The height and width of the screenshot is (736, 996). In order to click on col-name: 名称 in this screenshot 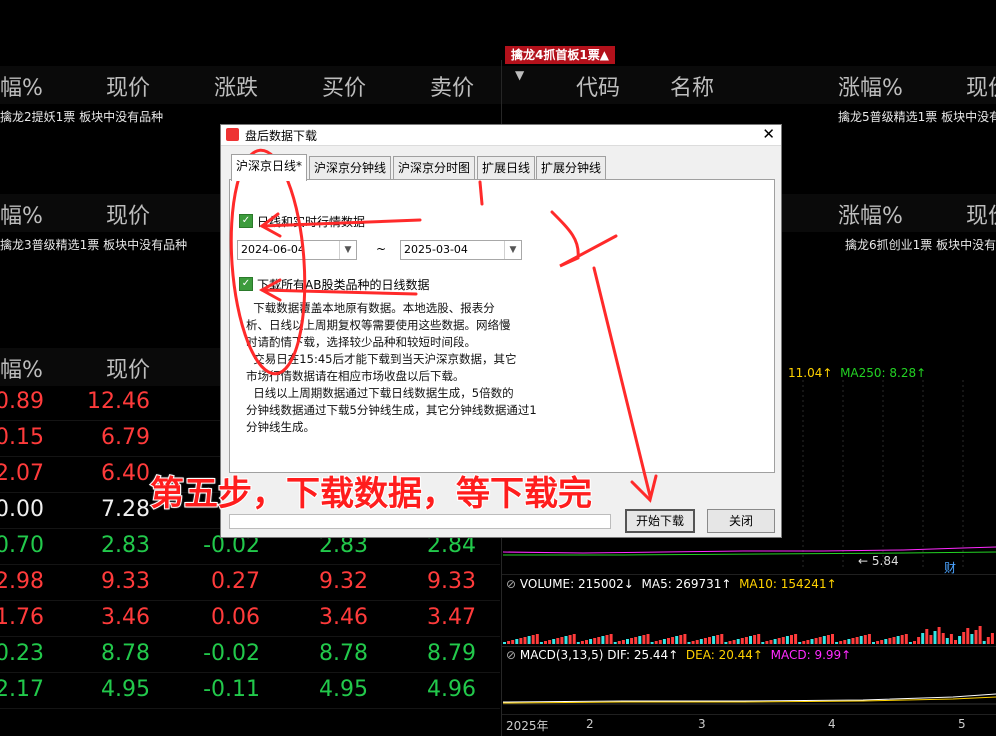, I will do `click(692, 86)`.